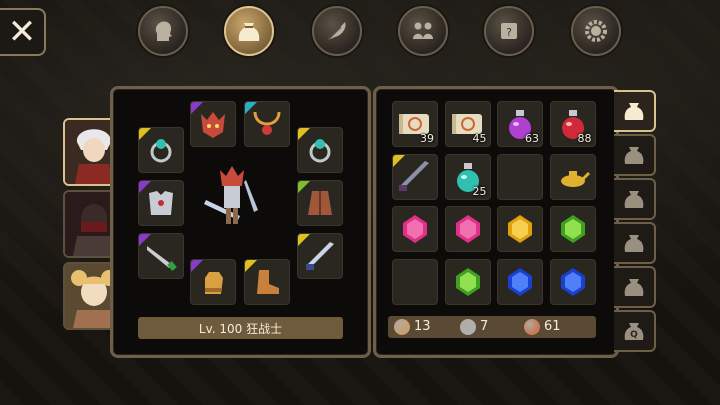  What do you see at coordinates (479, 191) in the screenshot?
I see `item-quantity: 25` at bounding box center [479, 191].